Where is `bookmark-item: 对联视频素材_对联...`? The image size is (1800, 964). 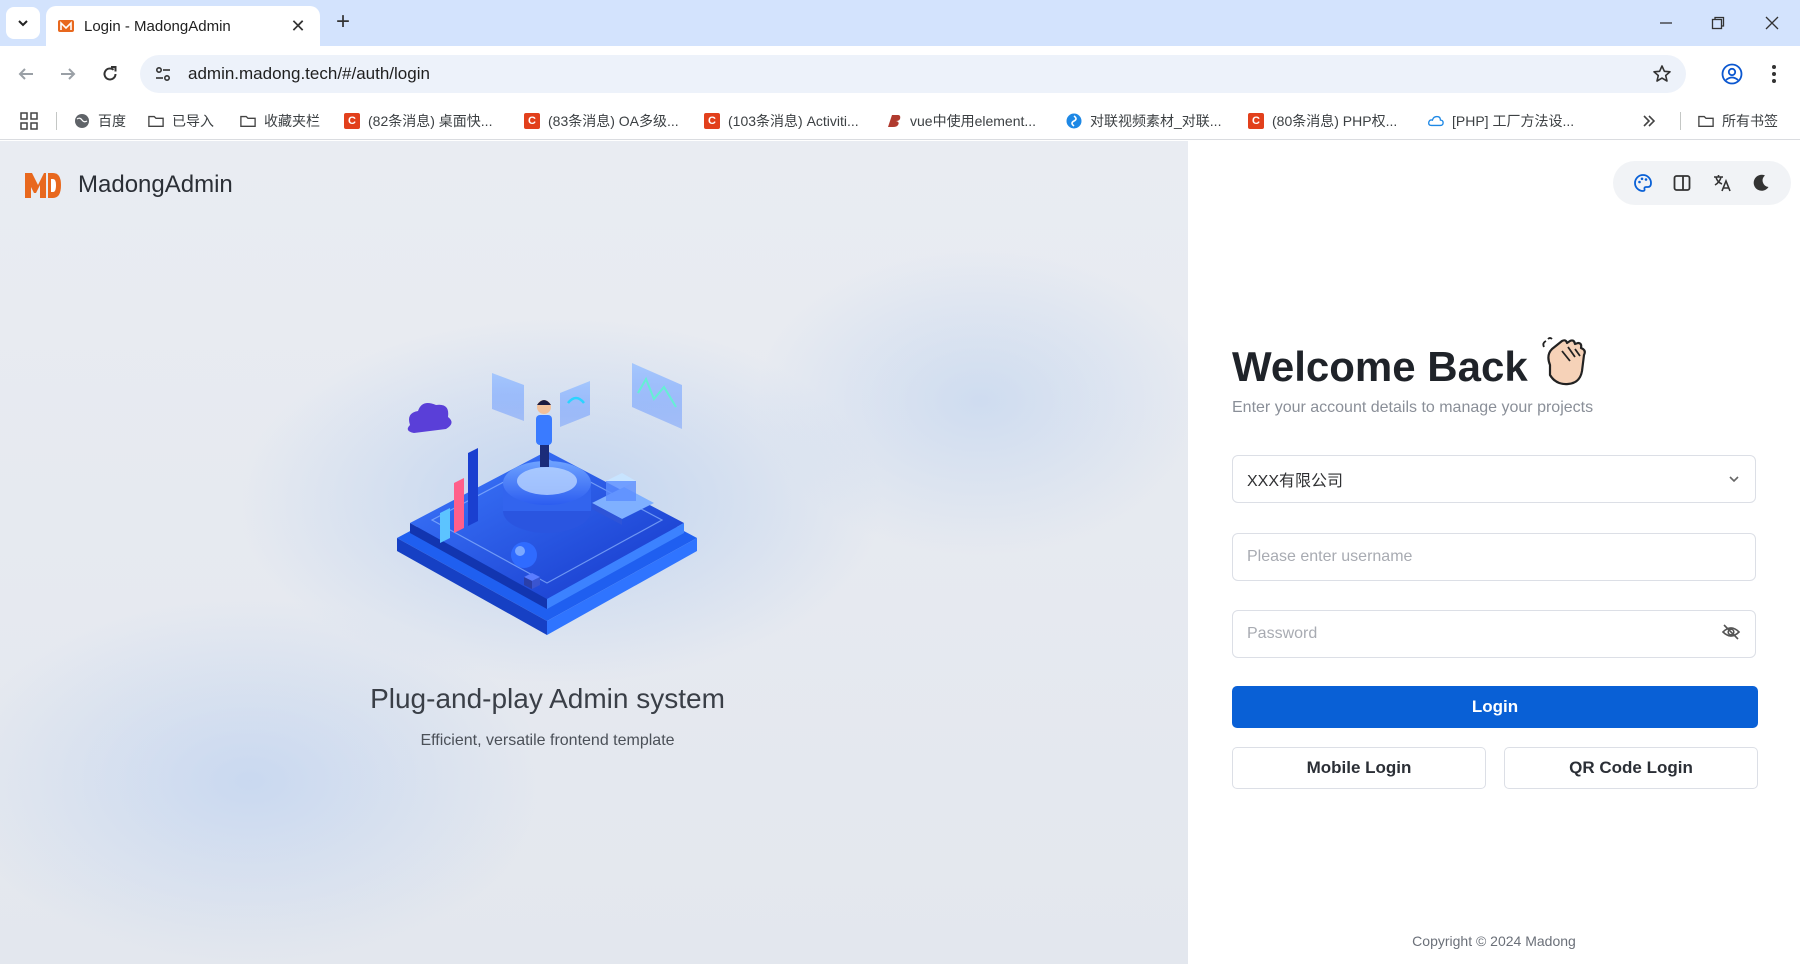 bookmark-item: 对联视频素材_对联... is located at coordinates (1143, 121).